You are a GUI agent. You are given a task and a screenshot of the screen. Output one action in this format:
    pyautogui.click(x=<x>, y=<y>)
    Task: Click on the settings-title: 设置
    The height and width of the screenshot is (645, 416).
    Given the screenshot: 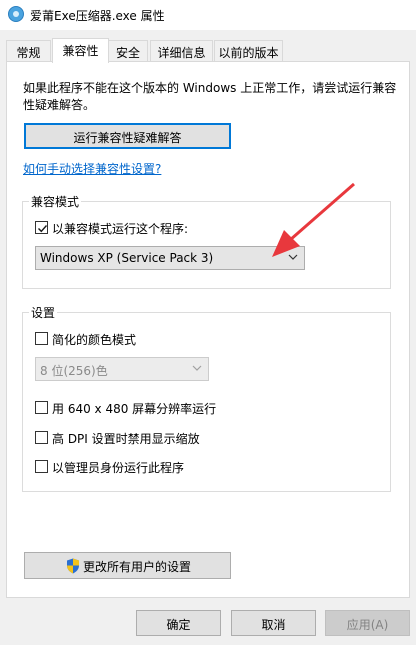 What is the action you would take?
    pyautogui.click(x=43, y=312)
    